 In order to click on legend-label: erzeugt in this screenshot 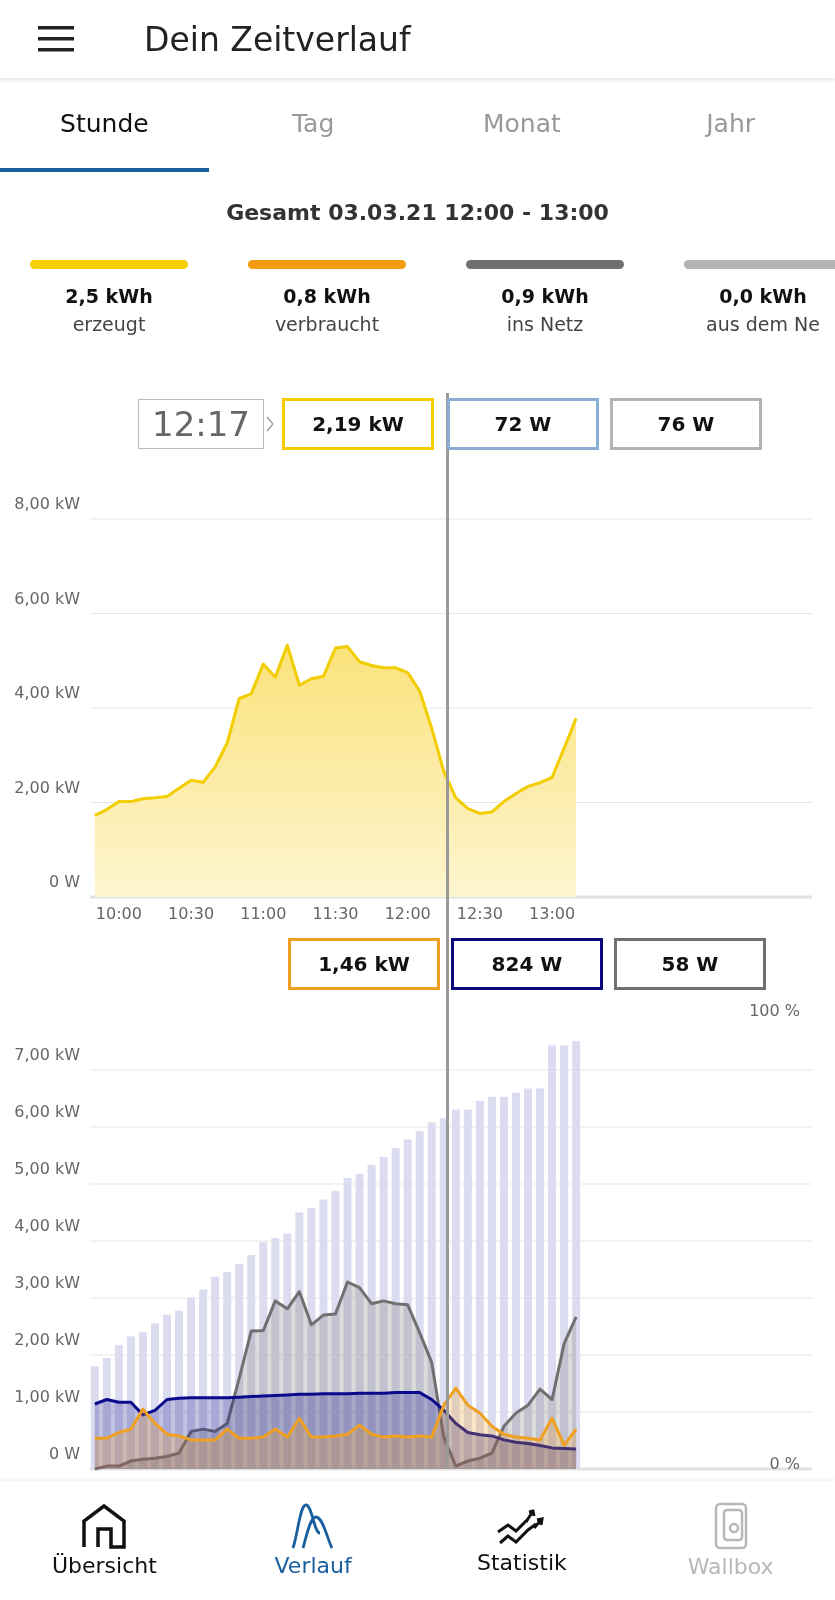, I will do `click(109, 324)`.